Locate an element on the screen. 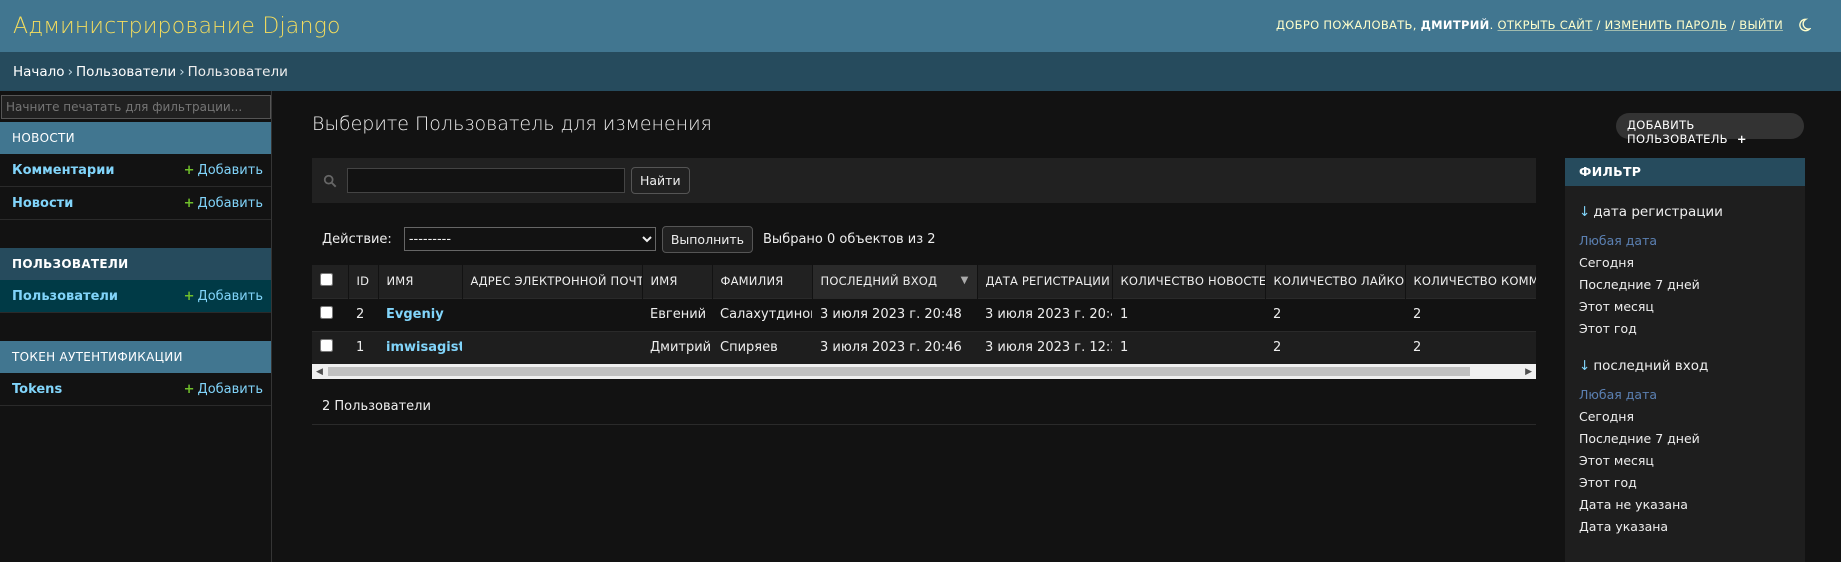 This screenshot has width=1841, height=562. model-link-tokens: Tokens is located at coordinates (37, 389).